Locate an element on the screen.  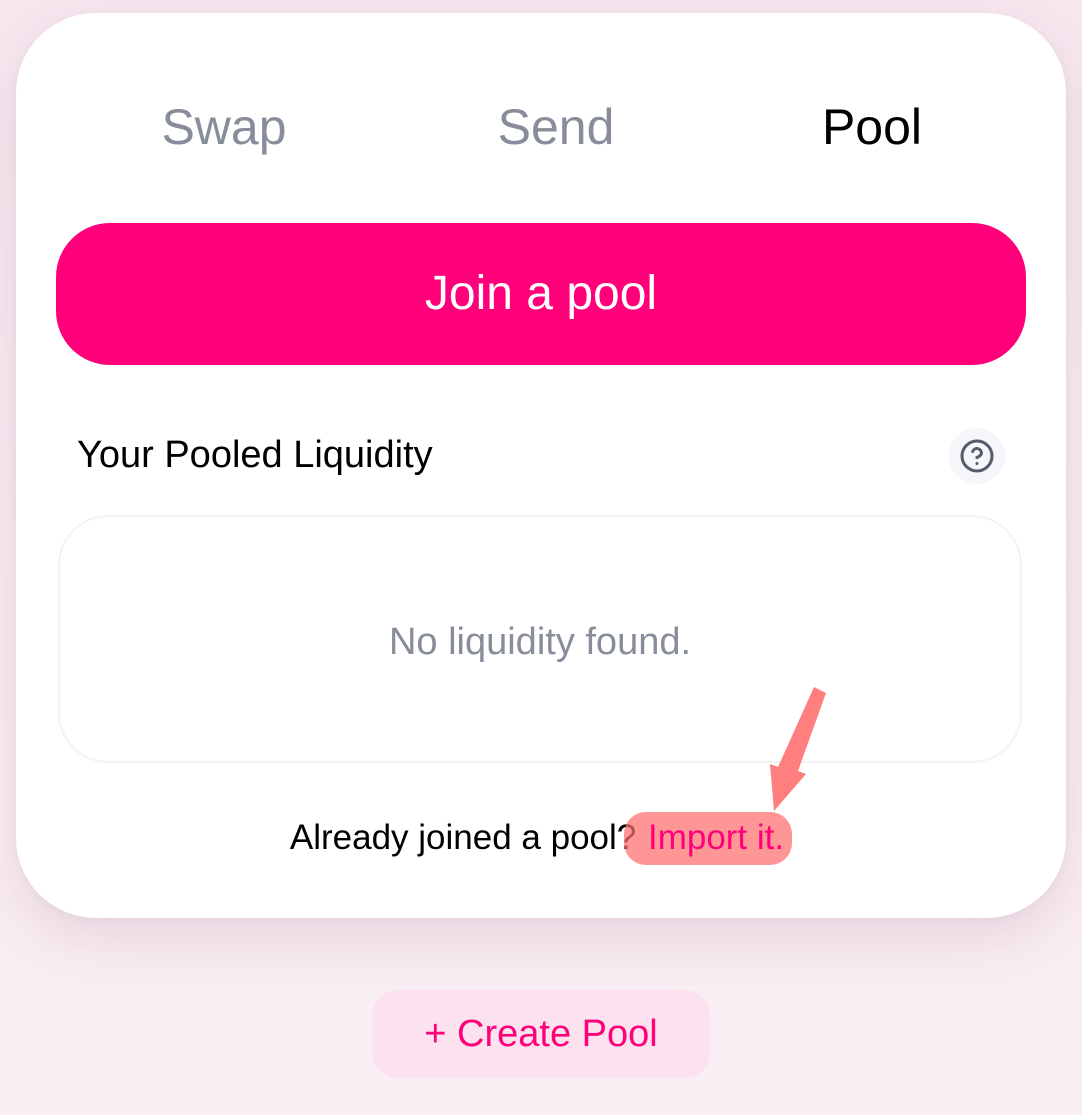
tab-bar: Swap Send Pool is located at coordinates (541, 127).